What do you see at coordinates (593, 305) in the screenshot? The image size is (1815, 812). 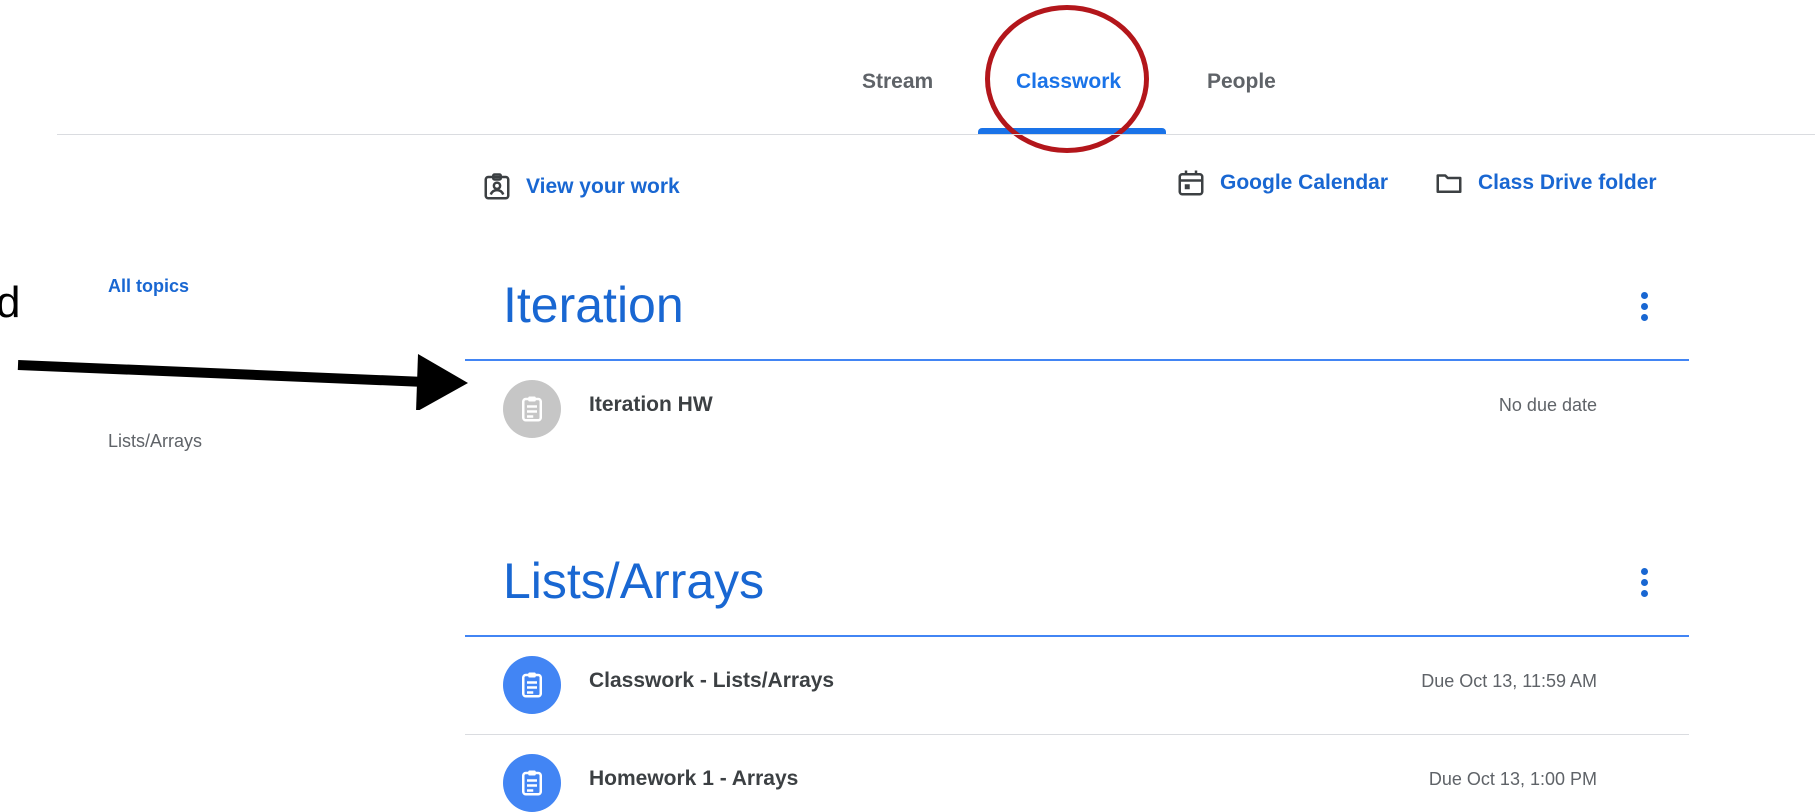 I see `topic-title-iteration: Iteration` at bounding box center [593, 305].